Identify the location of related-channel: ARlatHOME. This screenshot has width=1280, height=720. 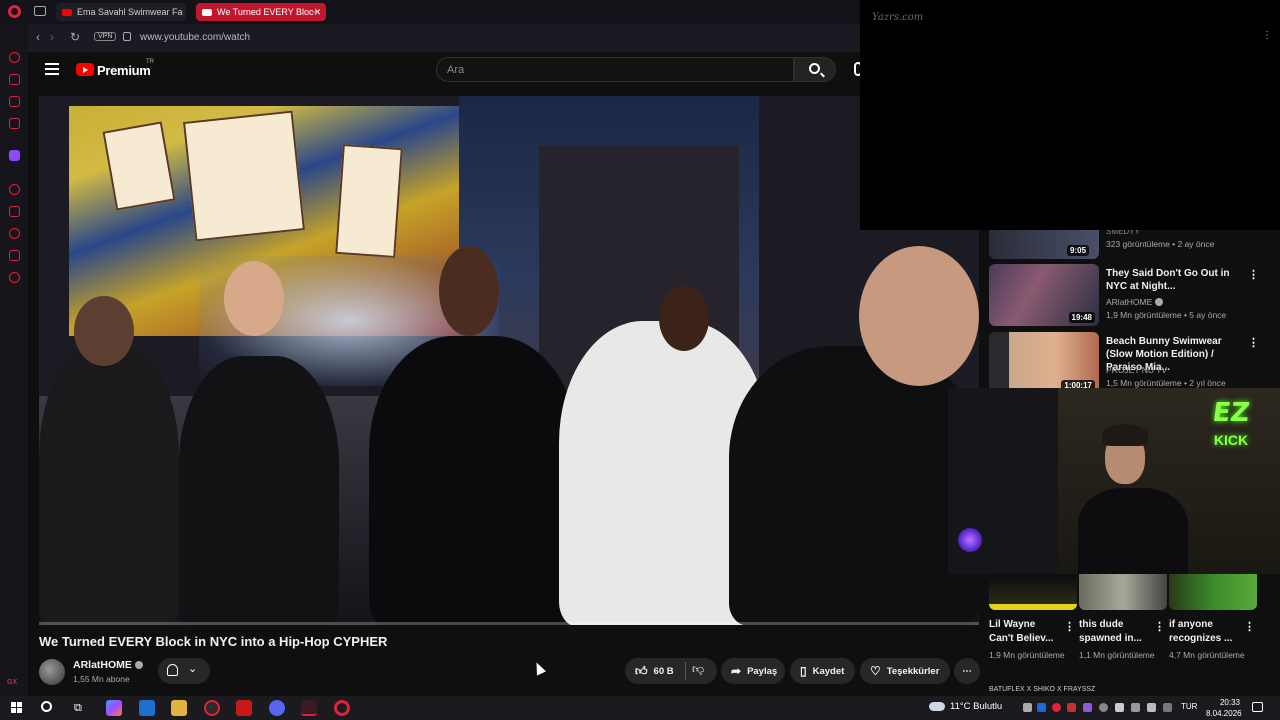
(1135, 302).